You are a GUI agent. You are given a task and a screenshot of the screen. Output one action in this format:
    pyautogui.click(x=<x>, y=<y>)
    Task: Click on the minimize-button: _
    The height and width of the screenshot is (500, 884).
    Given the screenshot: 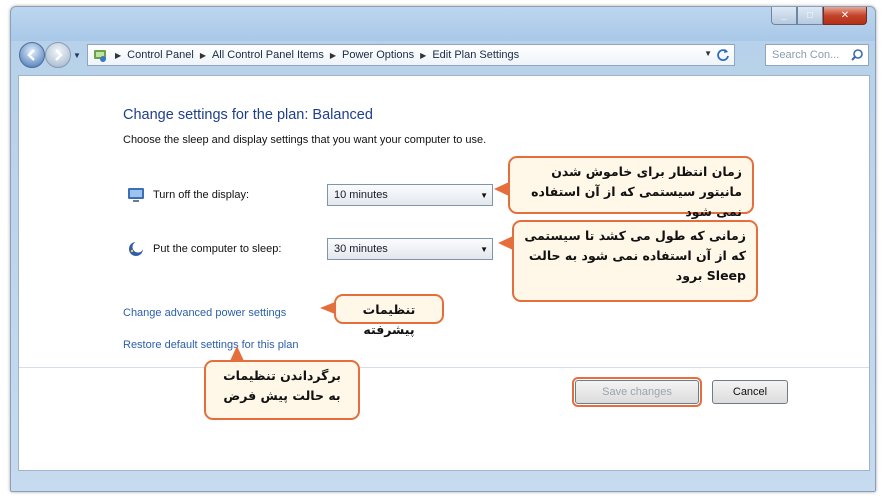 What is the action you would take?
    pyautogui.click(x=784, y=16)
    